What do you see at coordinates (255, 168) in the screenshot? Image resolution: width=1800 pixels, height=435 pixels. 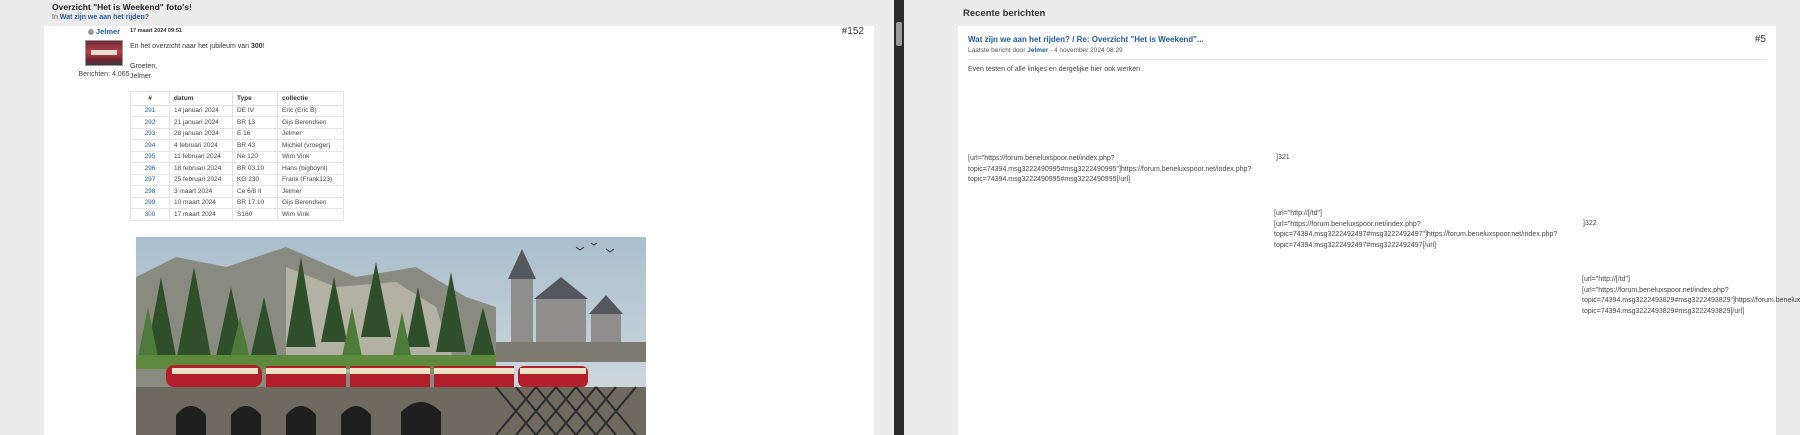 I see `row-type: BR 03.10` at bounding box center [255, 168].